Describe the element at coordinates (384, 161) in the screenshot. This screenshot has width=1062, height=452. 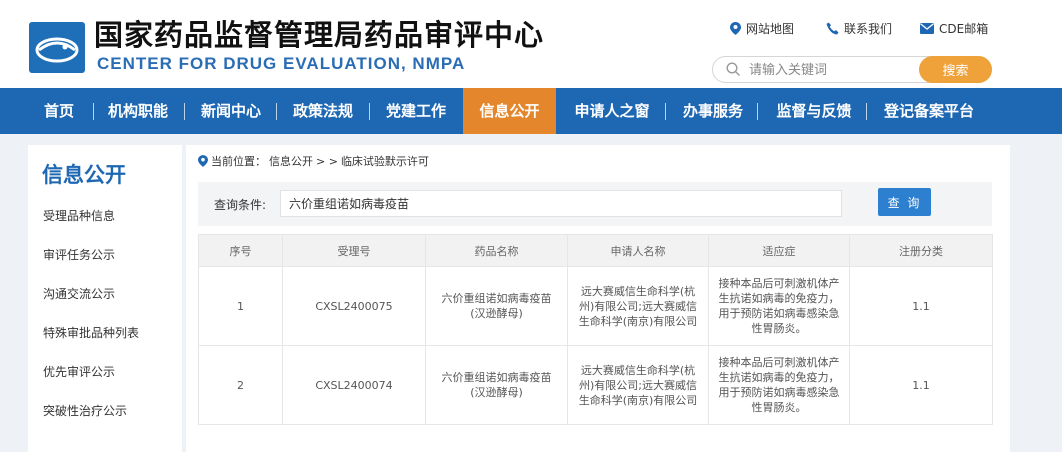
I see `breadcrumb-current: 临床试验默示许可` at that location.